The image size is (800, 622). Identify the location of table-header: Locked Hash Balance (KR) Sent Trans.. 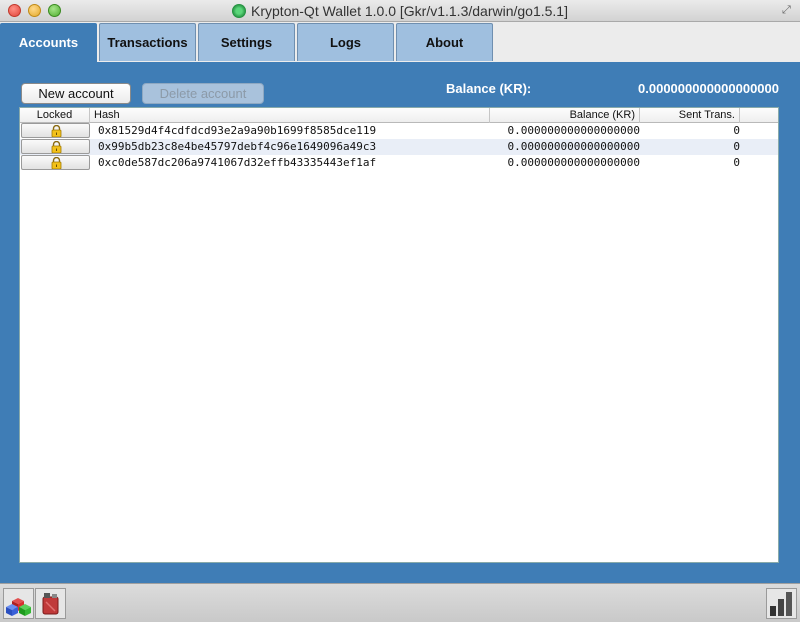
(399, 115).